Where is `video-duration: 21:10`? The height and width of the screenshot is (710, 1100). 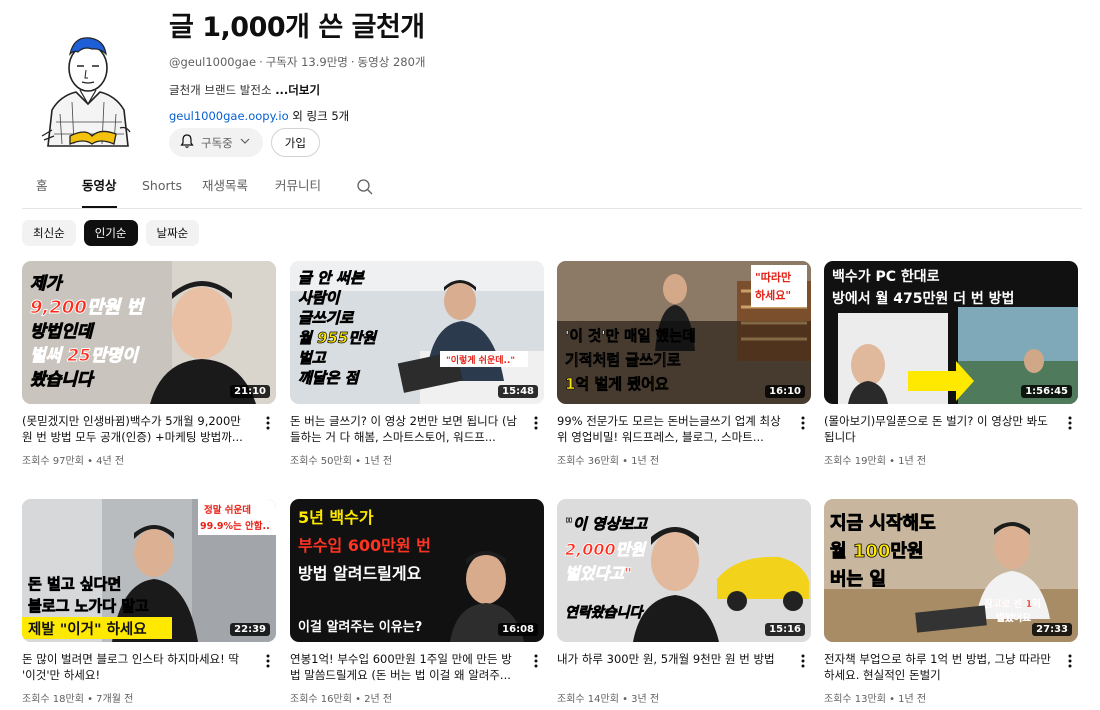 video-duration: 21:10 is located at coordinates (250, 391).